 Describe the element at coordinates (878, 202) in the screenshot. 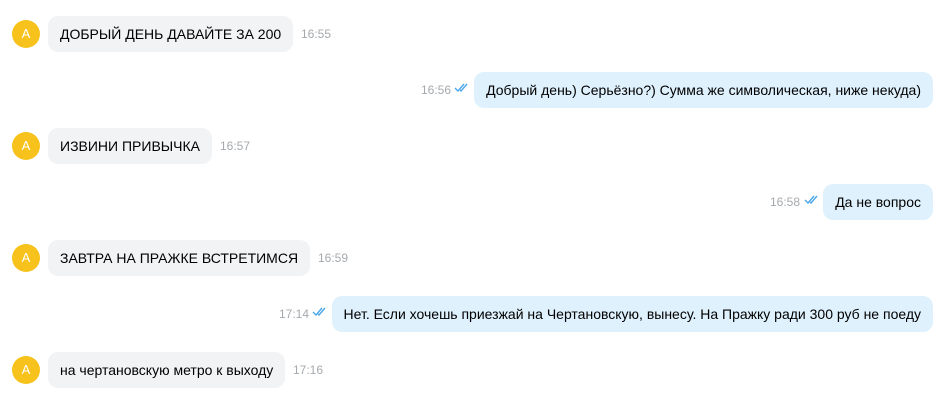

I see `message-bubble: Да не вопрос` at that location.